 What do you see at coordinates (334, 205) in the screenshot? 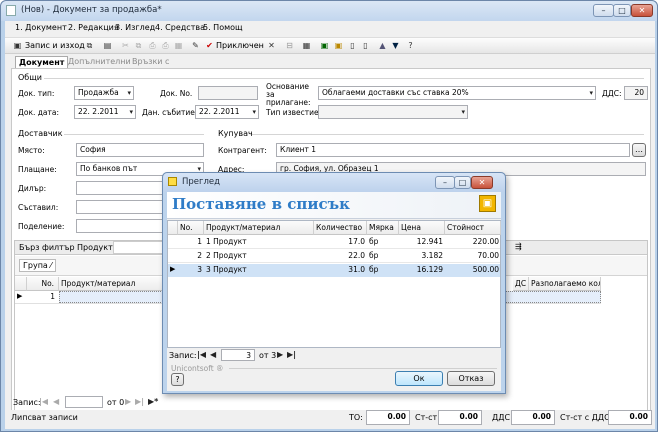
I see `dialog-banner: Поставяне в списък ▣` at bounding box center [334, 205].